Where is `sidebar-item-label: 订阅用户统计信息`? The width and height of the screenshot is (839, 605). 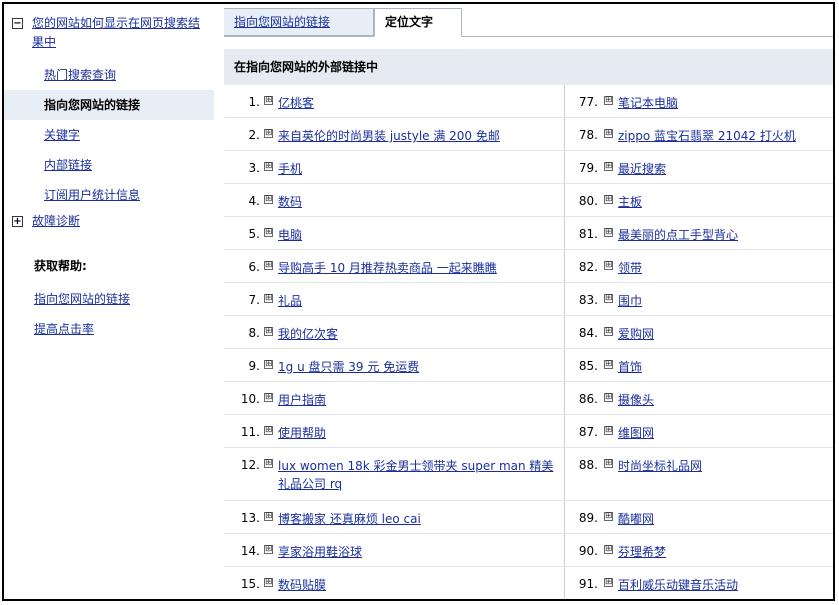 sidebar-item-label: 订阅用户统计信息 is located at coordinates (92, 195).